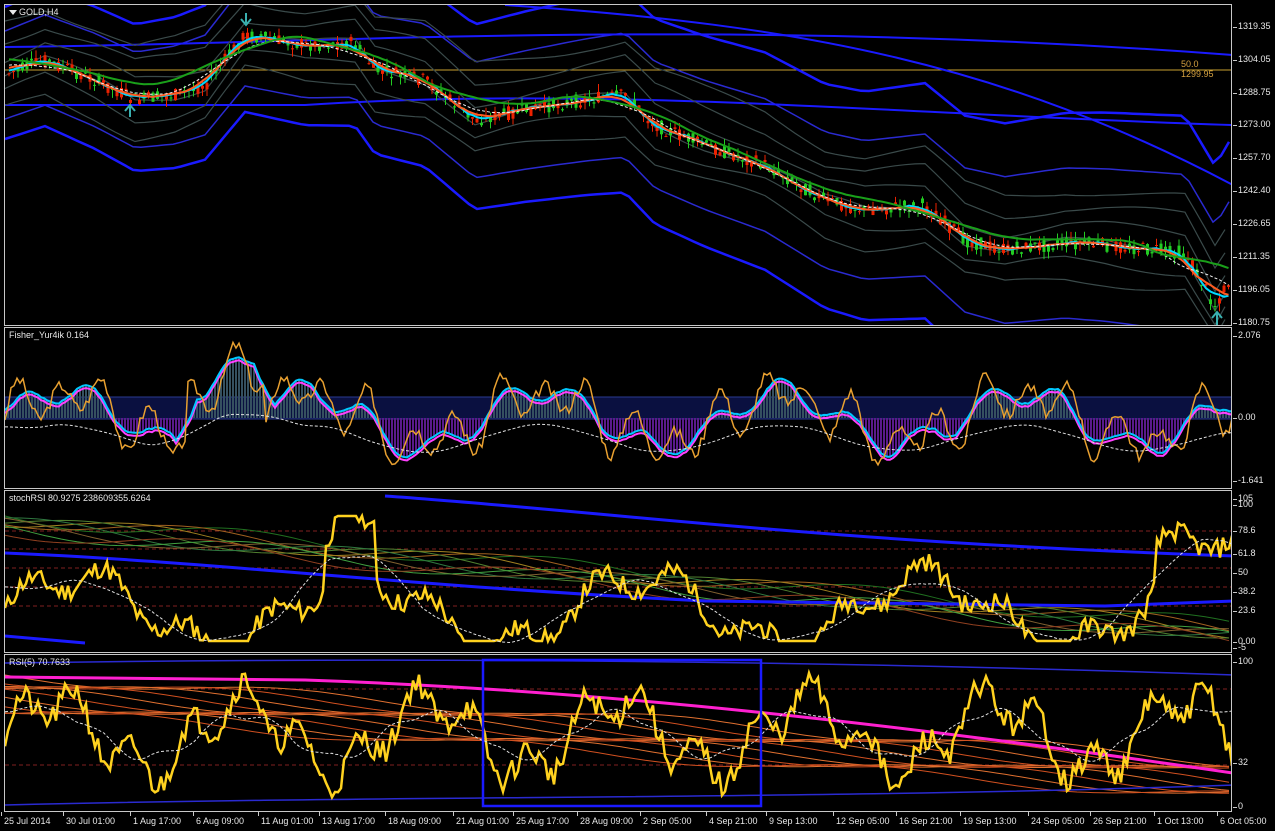 This screenshot has width=1275, height=831. I want to click on fisher-scale-tick: 0.00, so click(1244, 417).